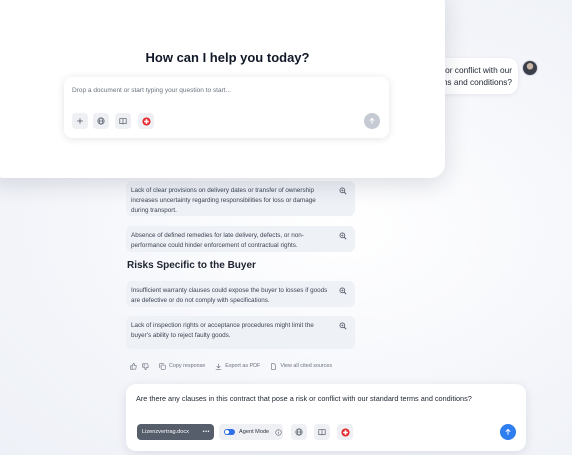 The image size is (572, 455). What do you see at coordinates (187, 366) in the screenshot?
I see `copy-response-label: Copy response` at bounding box center [187, 366].